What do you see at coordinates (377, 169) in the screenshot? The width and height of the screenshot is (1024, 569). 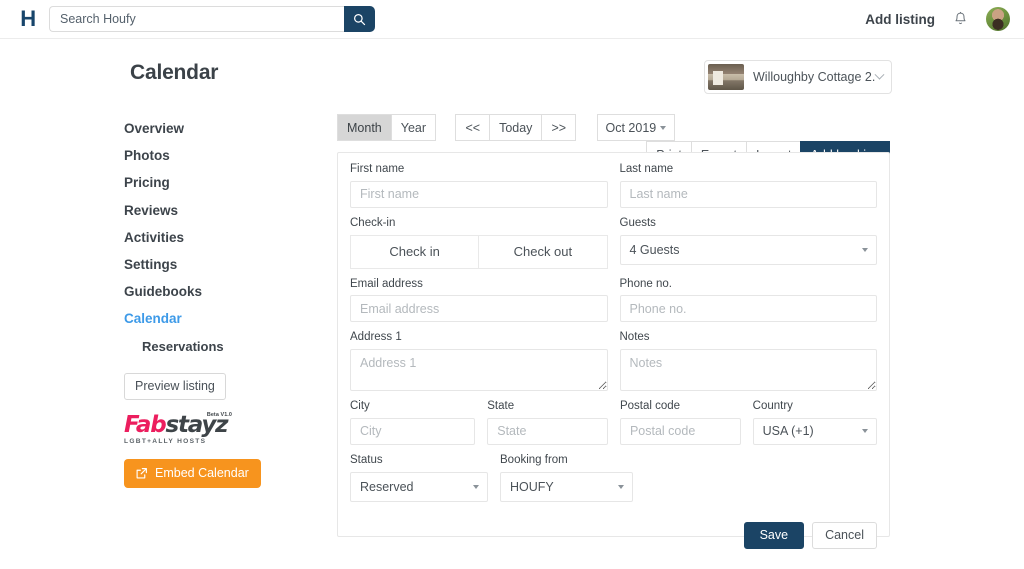 I see `first-name-label: First name` at bounding box center [377, 169].